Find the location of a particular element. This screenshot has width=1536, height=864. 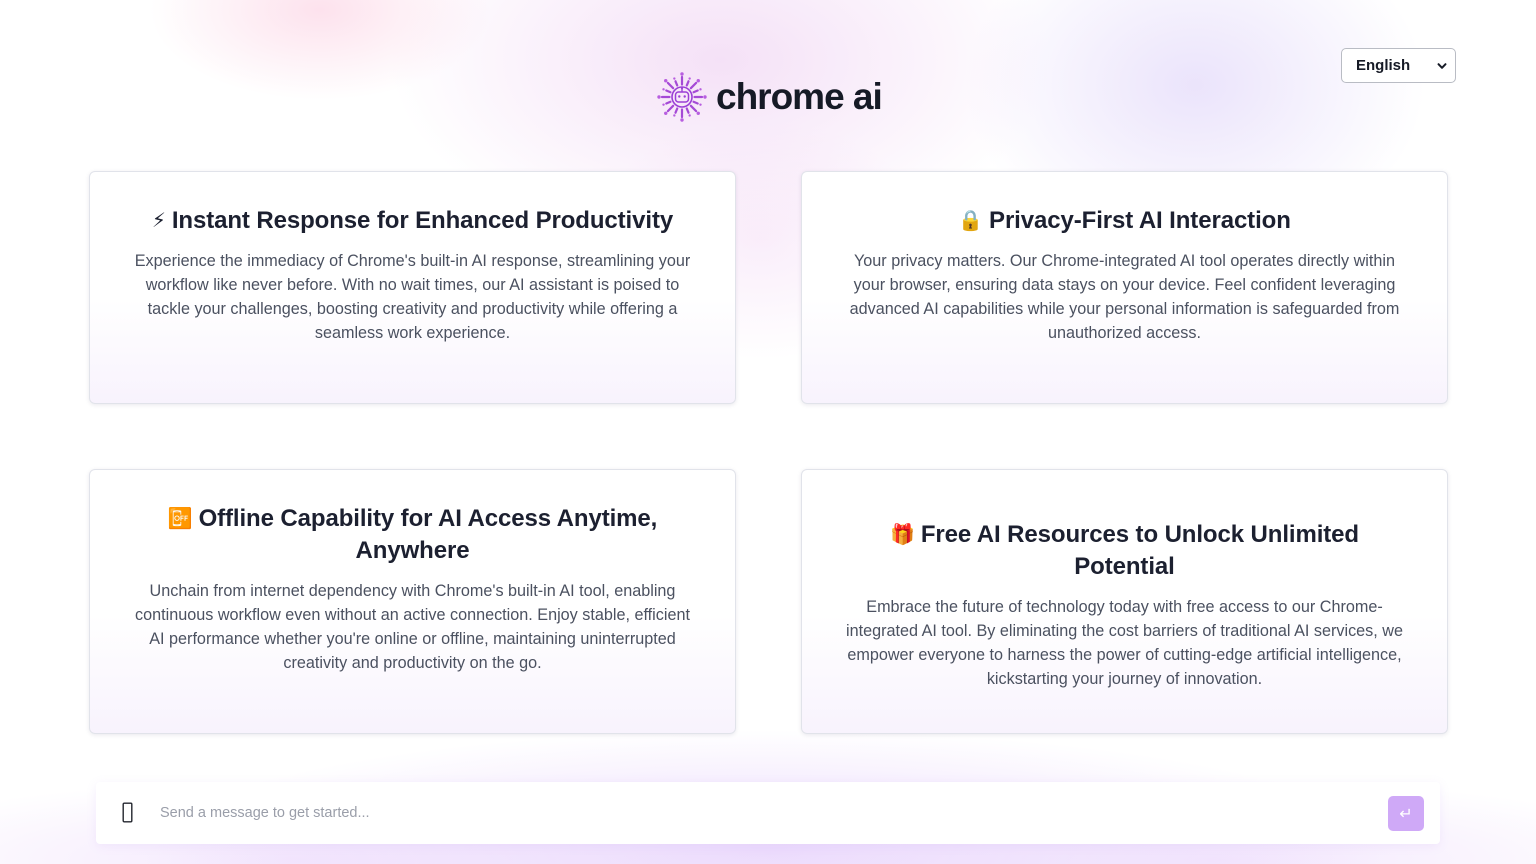

gift-icon: 🎁 is located at coordinates (902, 534).